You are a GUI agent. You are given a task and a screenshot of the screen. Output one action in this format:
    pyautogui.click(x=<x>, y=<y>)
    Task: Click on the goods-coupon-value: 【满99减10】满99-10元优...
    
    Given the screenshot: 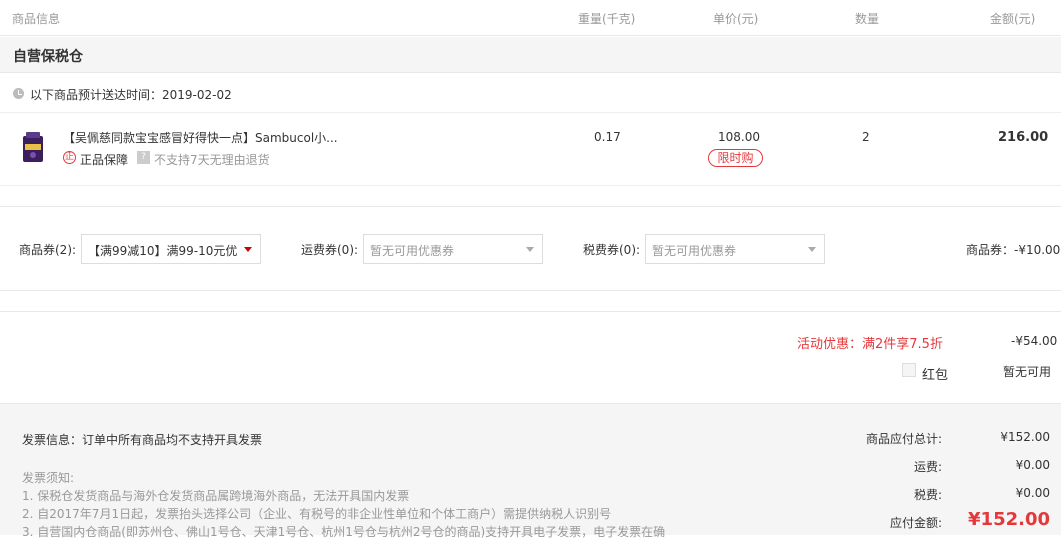 What is the action you would take?
    pyautogui.click(x=163, y=251)
    